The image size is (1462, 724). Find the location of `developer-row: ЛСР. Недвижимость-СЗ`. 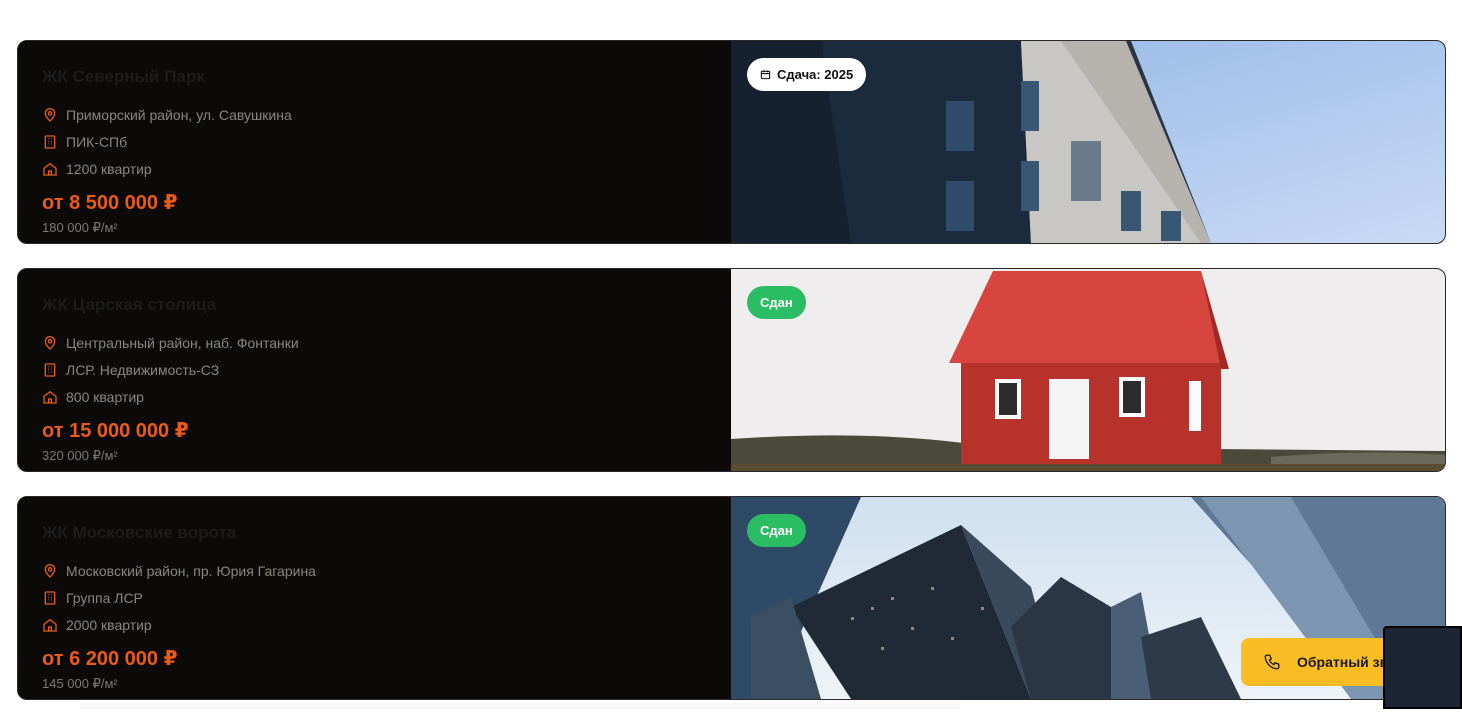

developer-row: ЛСР. Недвижимость-СЗ is located at coordinates (374, 369).